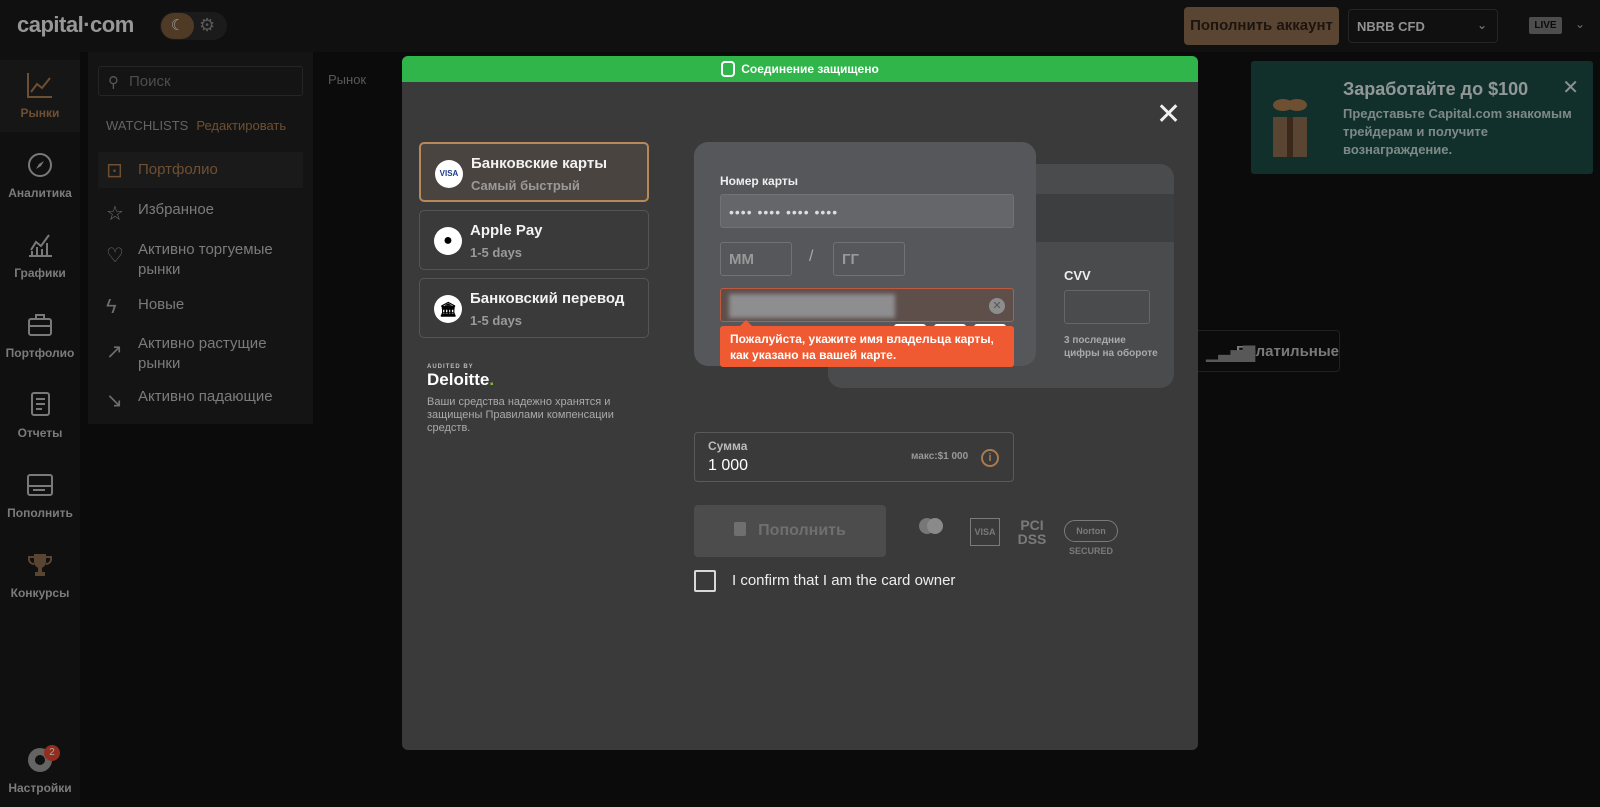 The height and width of the screenshot is (807, 1600). What do you see at coordinates (449, 174) in the screenshot?
I see `visa-mastercard-icon: VISA` at bounding box center [449, 174].